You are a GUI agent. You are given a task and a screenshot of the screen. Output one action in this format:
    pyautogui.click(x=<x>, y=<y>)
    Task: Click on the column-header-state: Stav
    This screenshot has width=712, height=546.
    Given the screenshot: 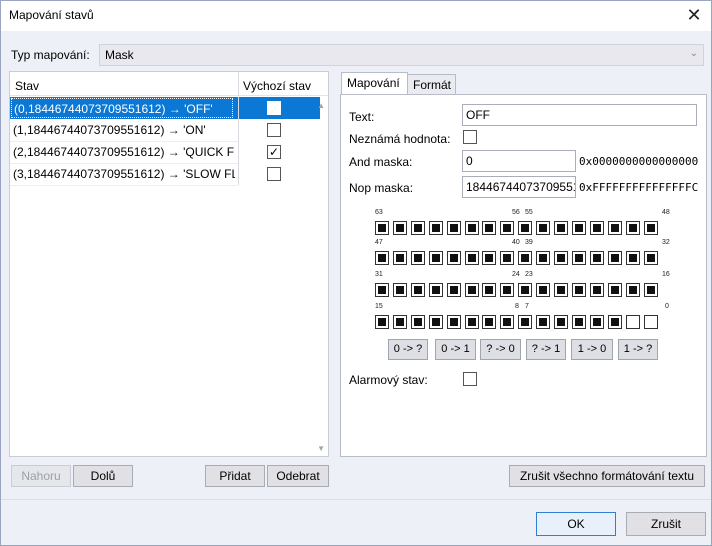 What is the action you would take?
    pyautogui.click(x=27, y=86)
    